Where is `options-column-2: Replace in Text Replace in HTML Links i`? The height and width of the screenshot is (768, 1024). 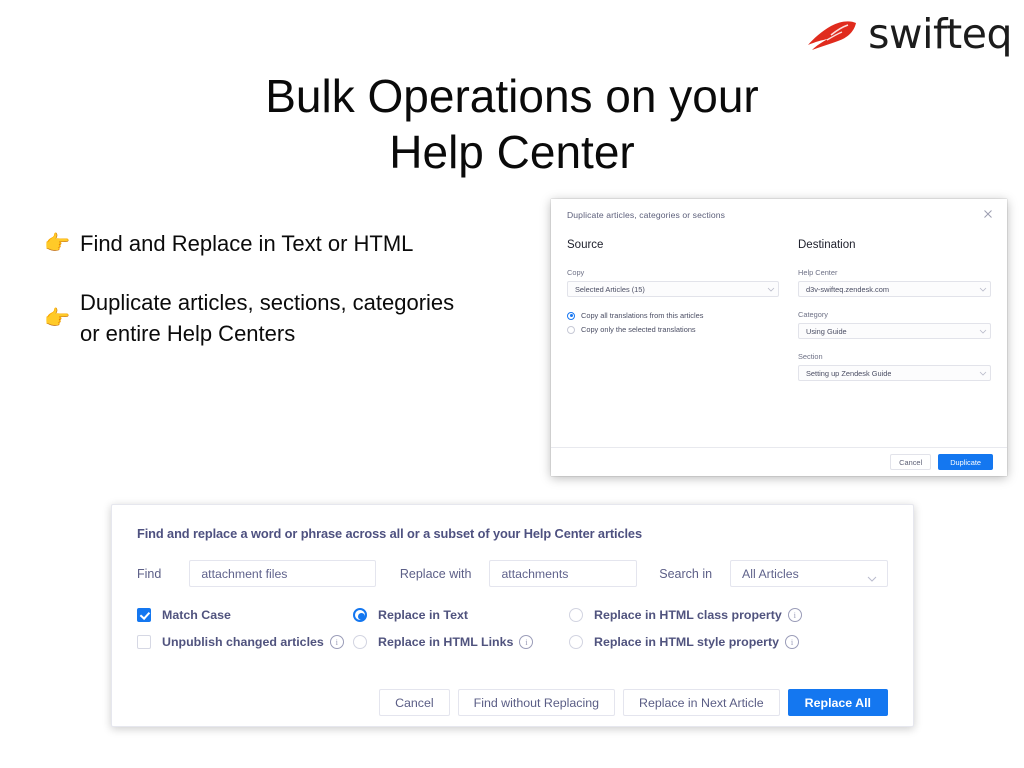
options-column-2: Replace in Text Replace in HTML Links i is located at coordinates (461, 631).